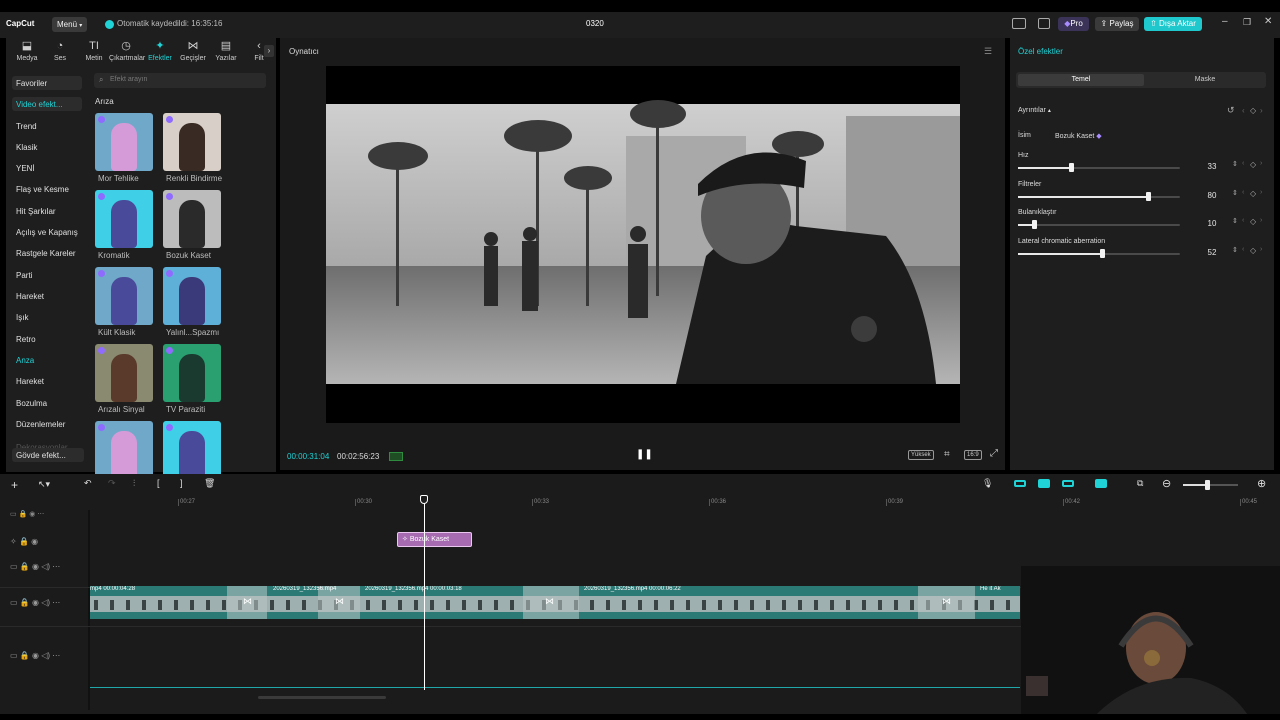  What do you see at coordinates (1117, 24) in the screenshot?
I see `share-button: ⇪ Paylaş` at bounding box center [1117, 24].